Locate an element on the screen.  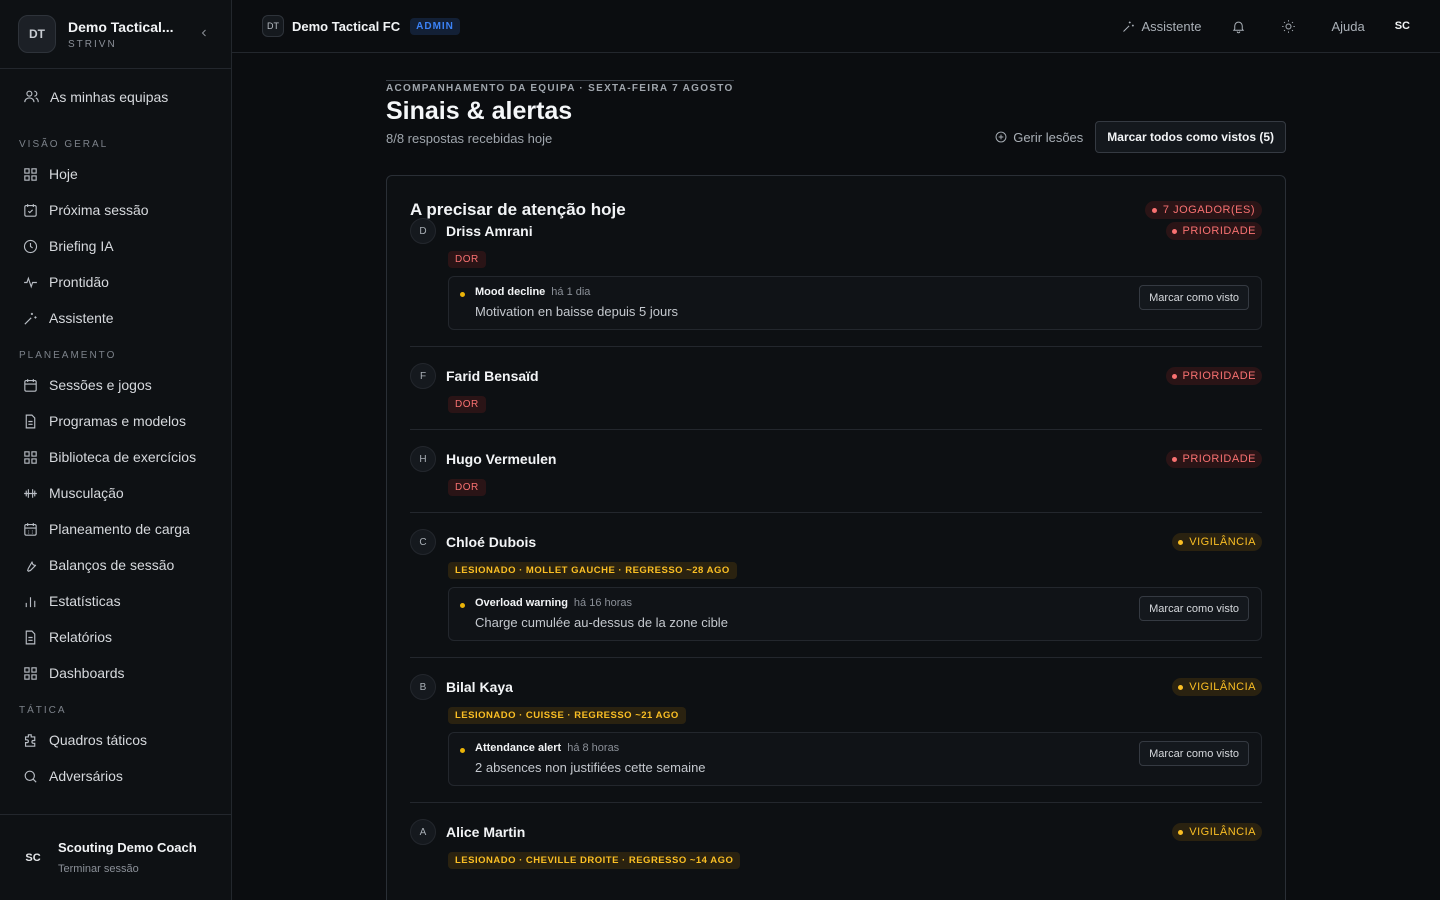
sidebar-item-next-session: Próxima sessão is located at coordinates (115, 210).